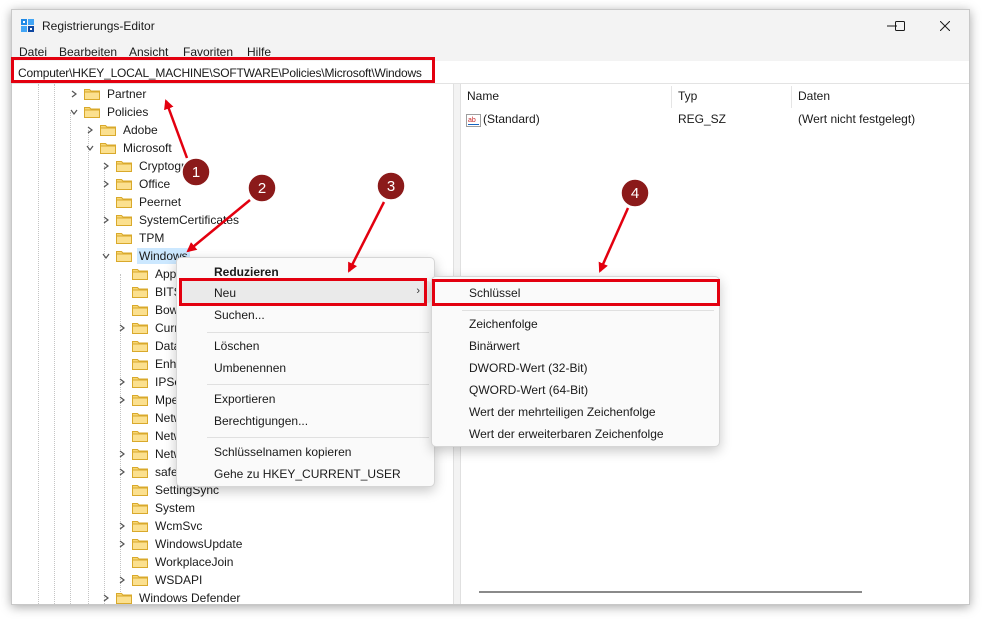 The width and height of the screenshot is (987, 621). What do you see at coordinates (175, 508) in the screenshot?
I see `tree-item-label: System` at bounding box center [175, 508].